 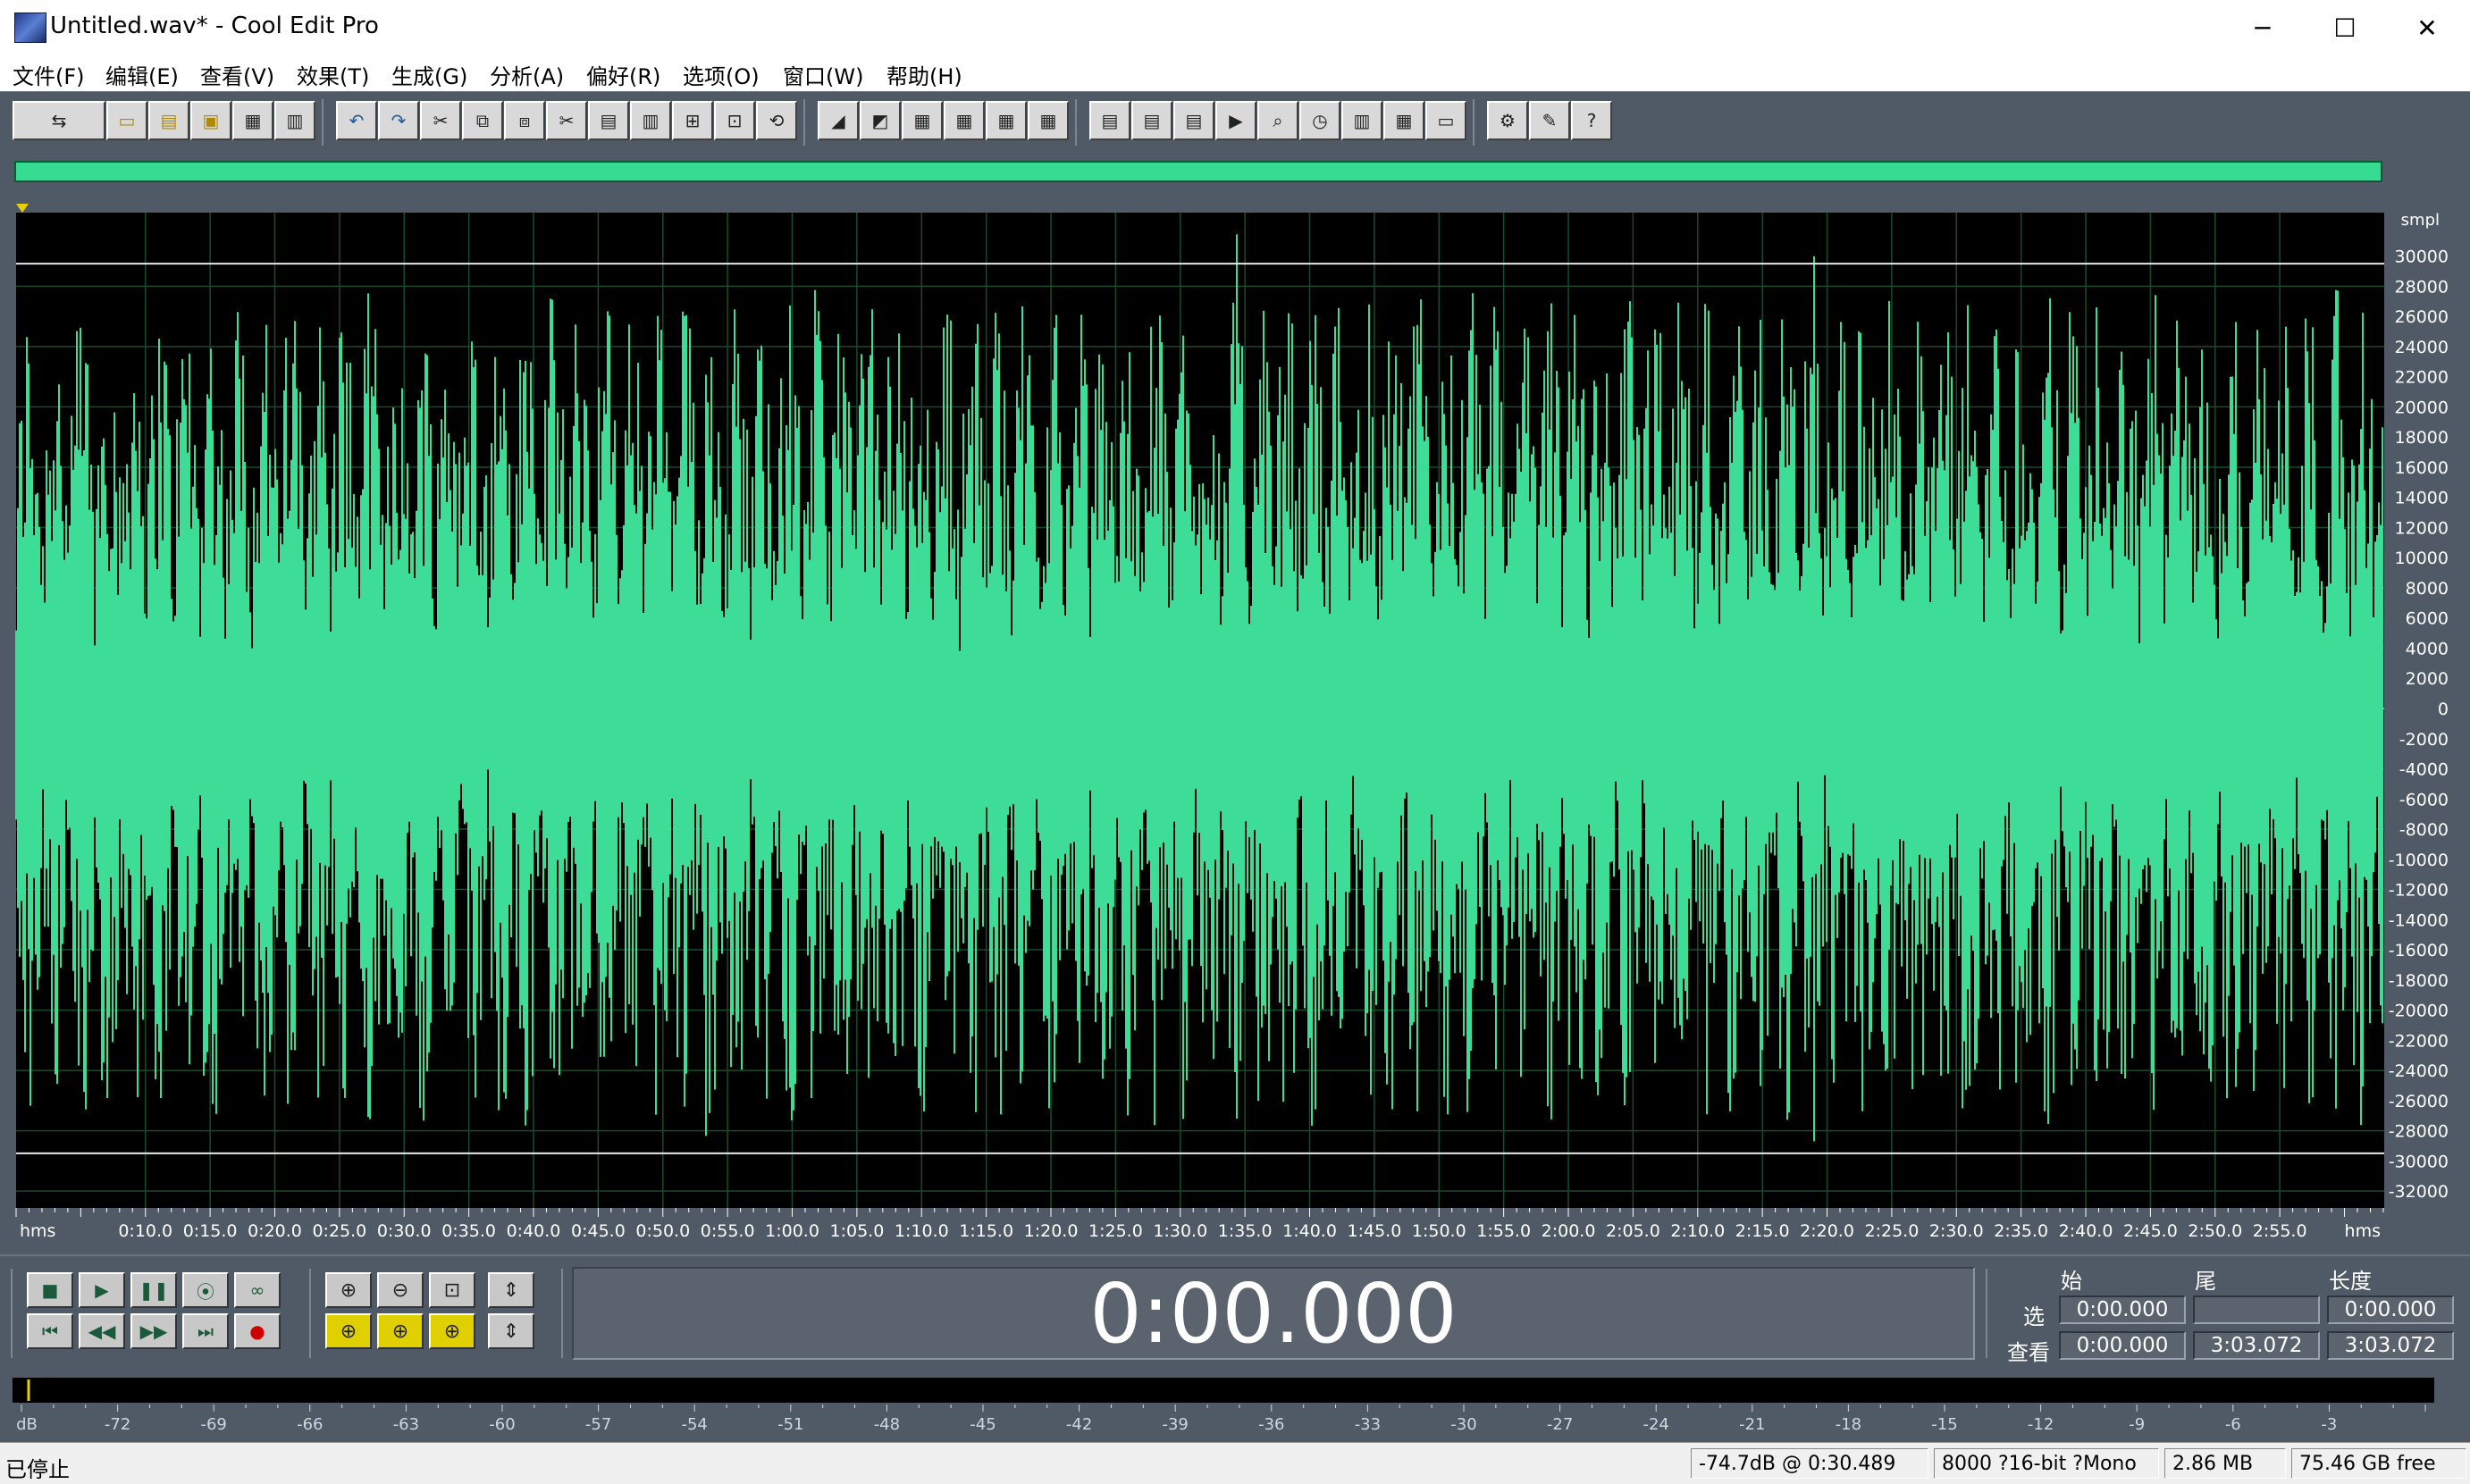 I want to click on paste-new-icon: ▥, so click(x=651, y=121).